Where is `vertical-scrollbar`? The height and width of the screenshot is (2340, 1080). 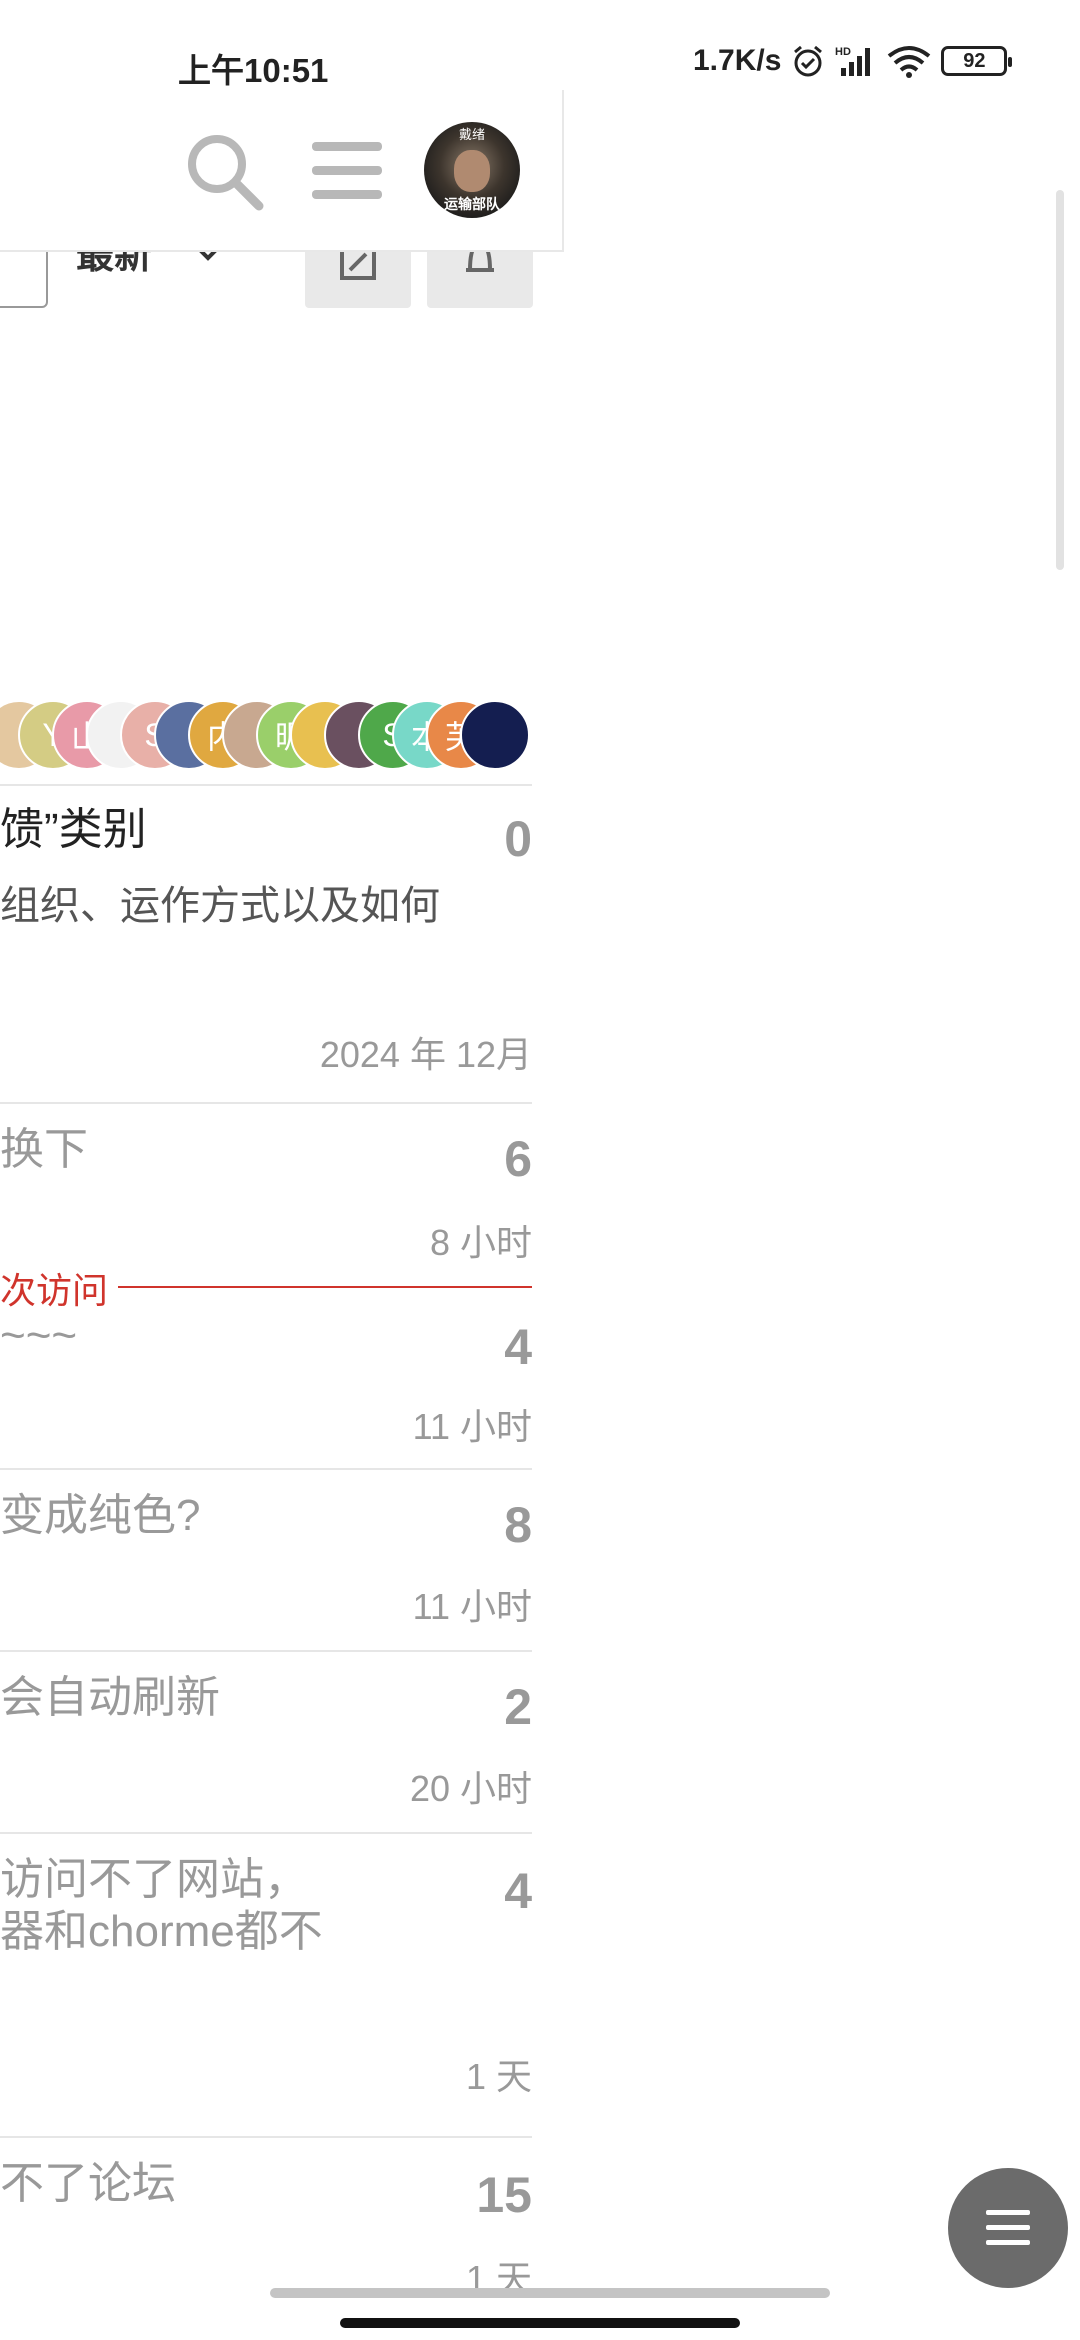 vertical-scrollbar is located at coordinates (1060, 380).